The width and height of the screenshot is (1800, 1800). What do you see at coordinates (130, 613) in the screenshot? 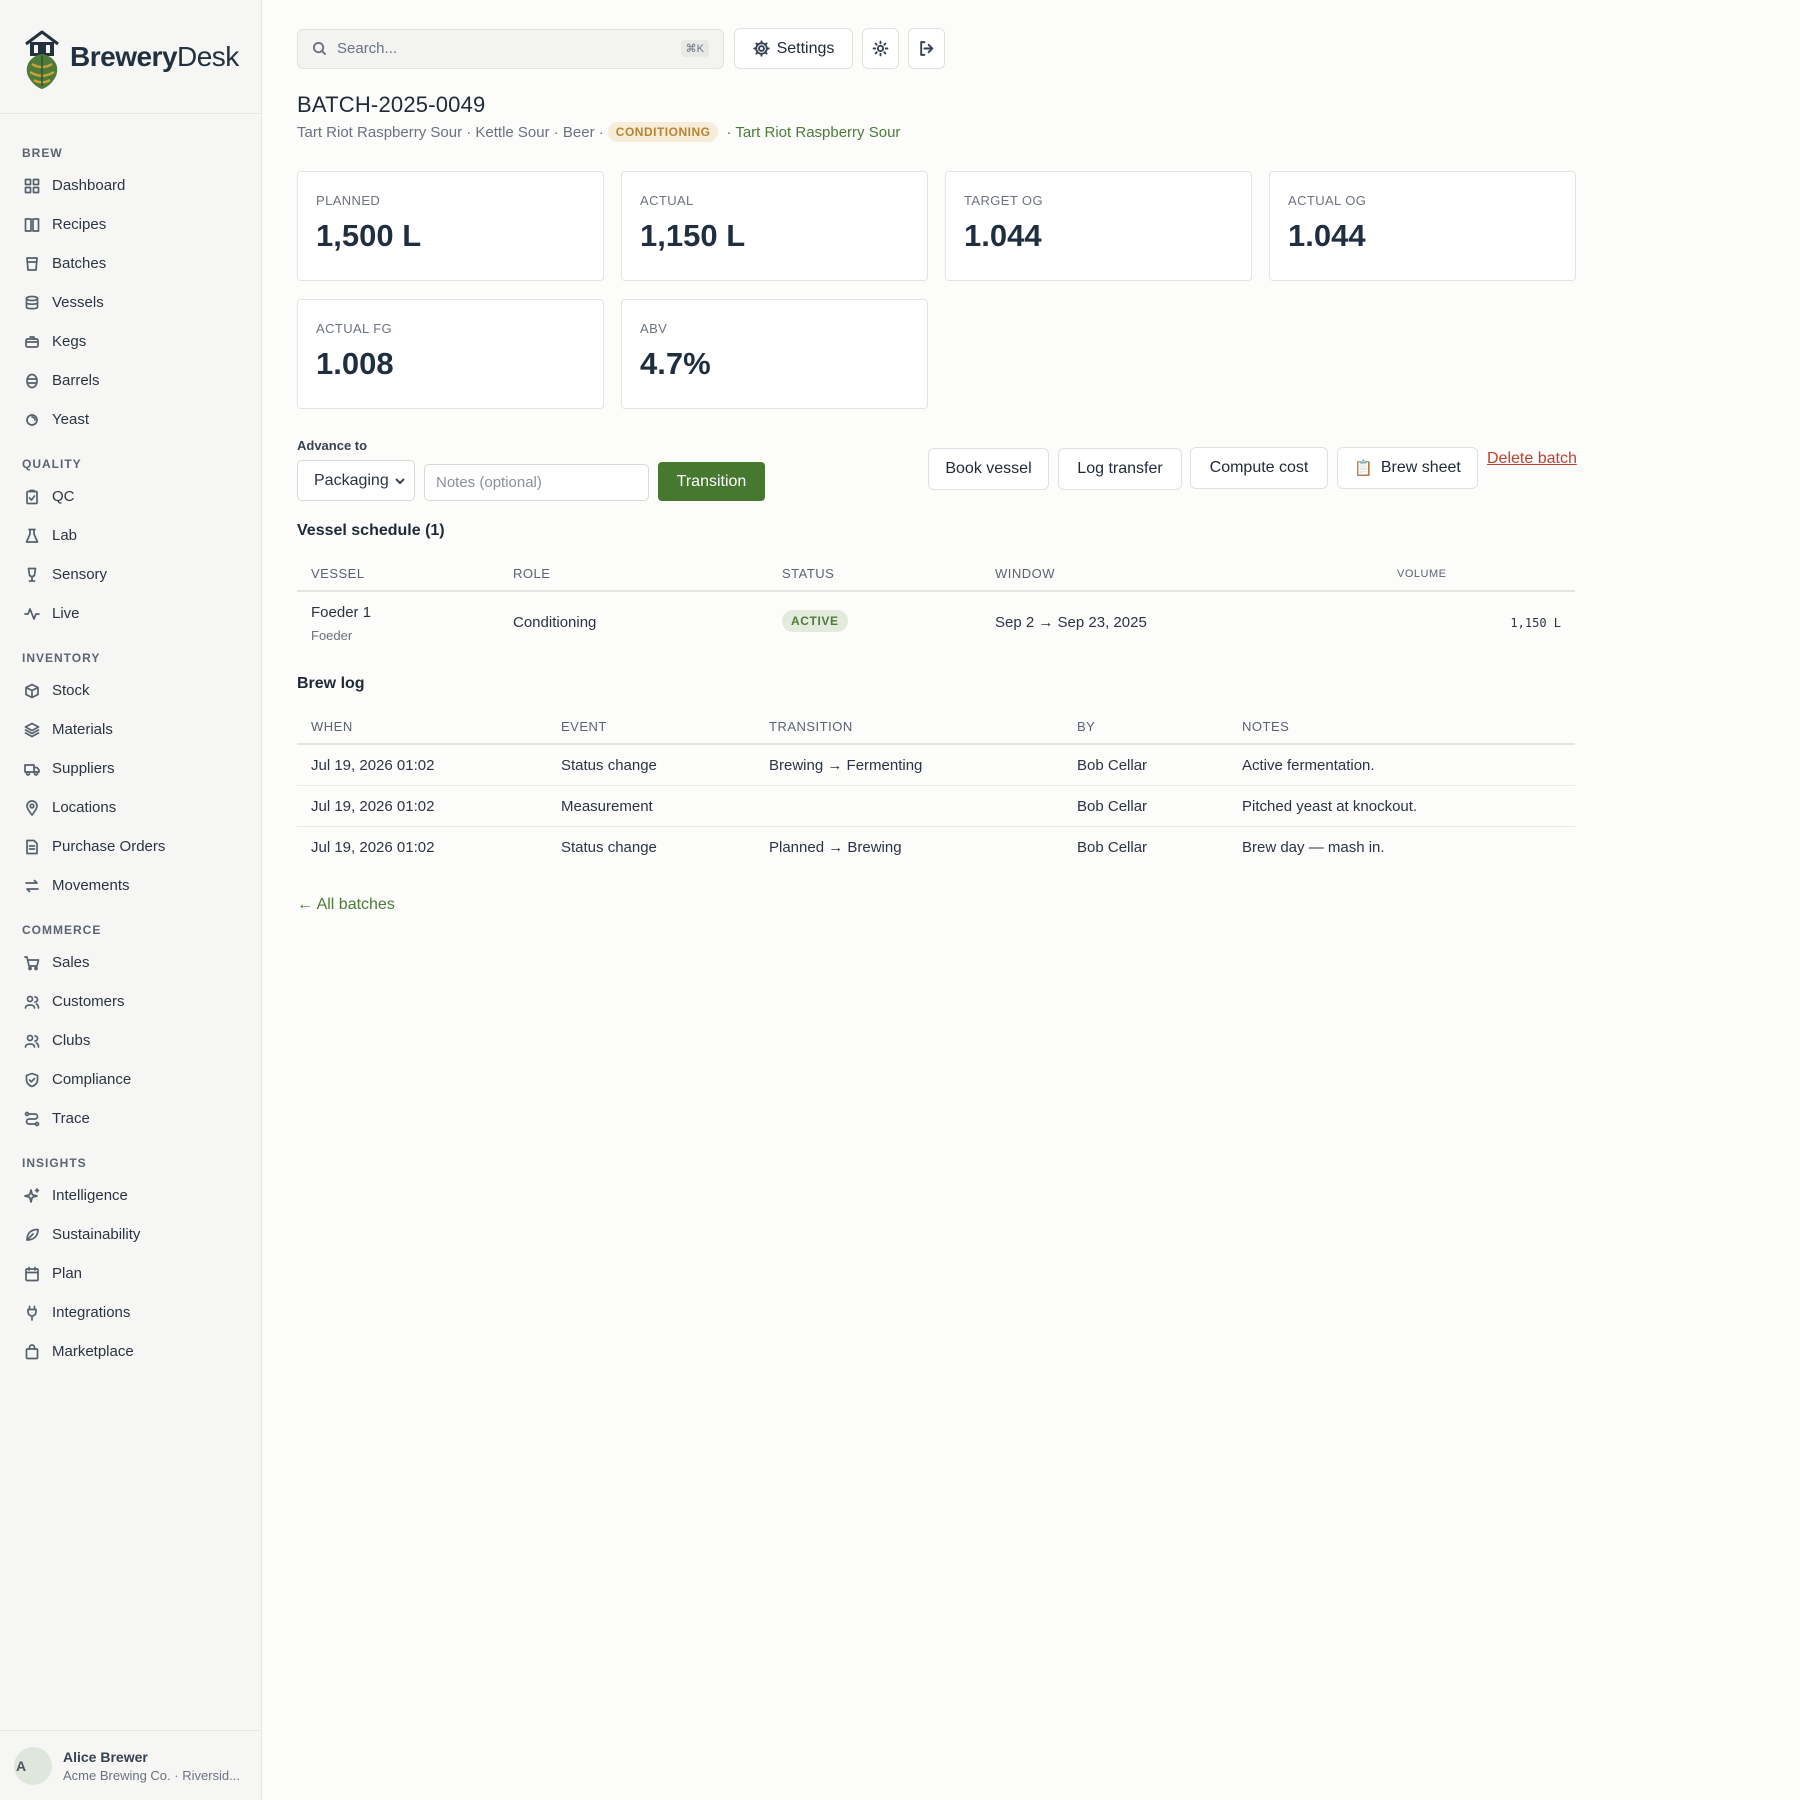
I see `sidebar-item-live: Live` at bounding box center [130, 613].